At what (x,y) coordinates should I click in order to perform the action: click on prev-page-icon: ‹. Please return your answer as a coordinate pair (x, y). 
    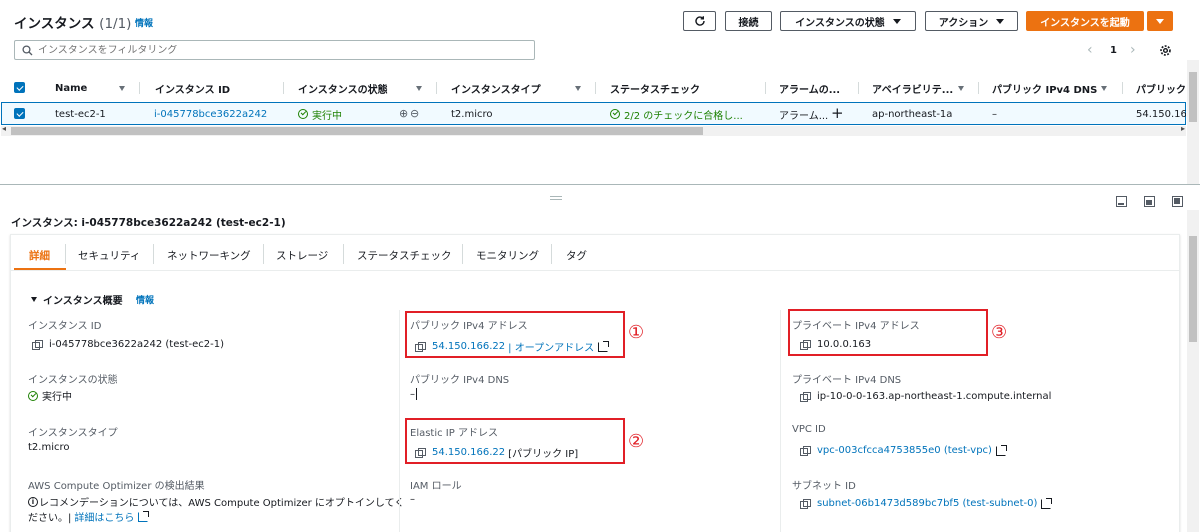
    Looking at the image, I should click on (1090, 50).